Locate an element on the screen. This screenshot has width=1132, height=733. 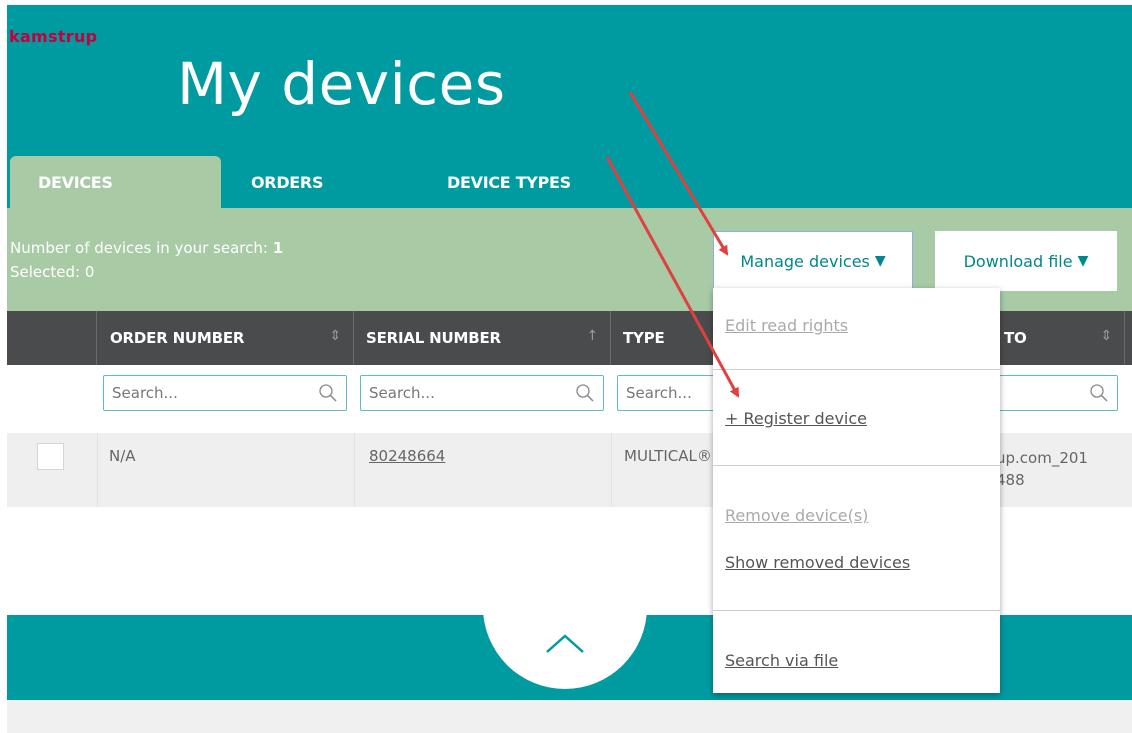
download-file-label: Download file is located at coordinates (1018, 261).